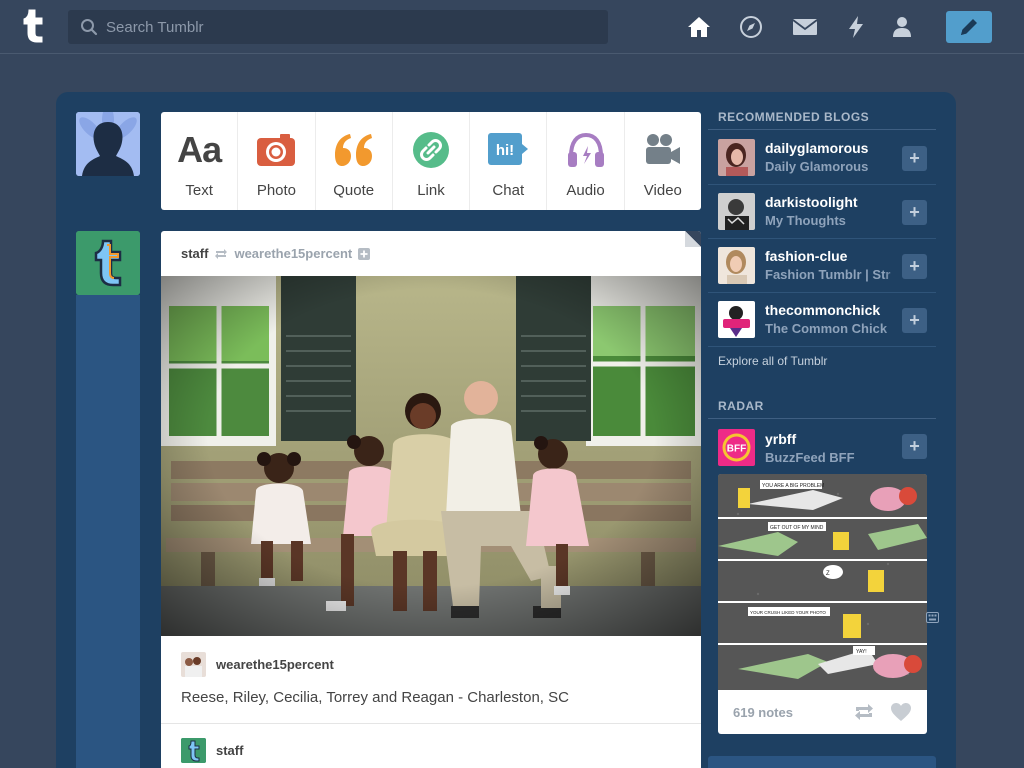 The height and width of the screenshot is (768, 1024). What do you see at coordinates (893, 158) in the screenshot?
I see `fade-overlay` at bounding box center [893, 158].